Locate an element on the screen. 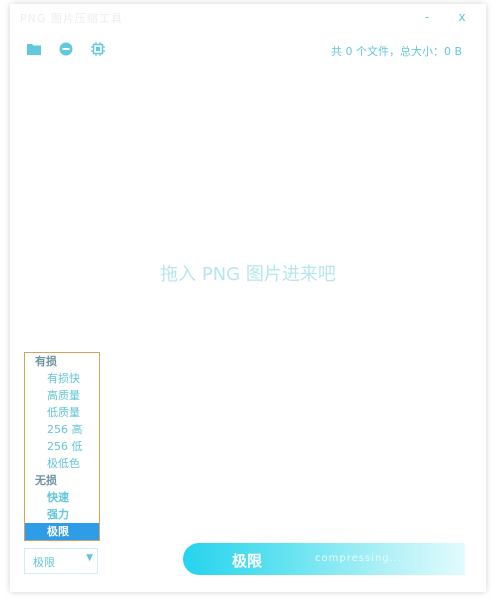  menu-option-256-low: 256 低 is located at coordinates (62, 446).